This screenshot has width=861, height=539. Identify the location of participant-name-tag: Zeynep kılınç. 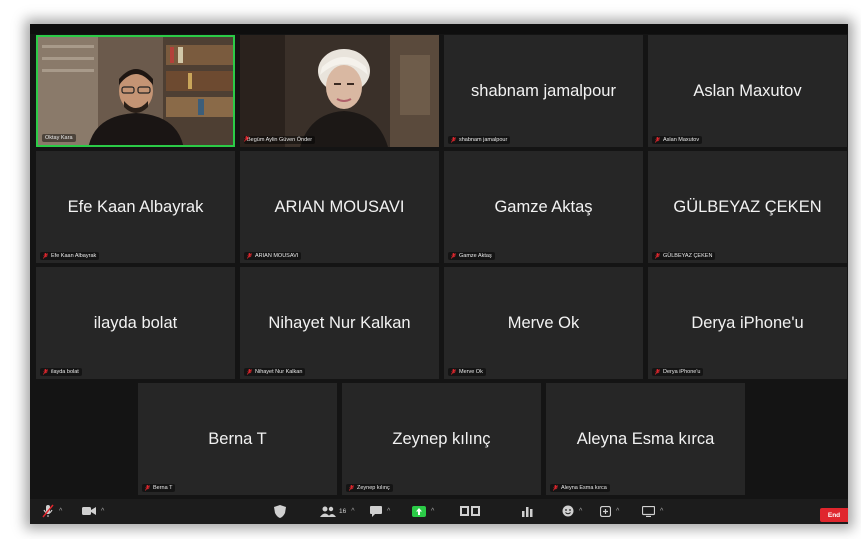
(369, 488).